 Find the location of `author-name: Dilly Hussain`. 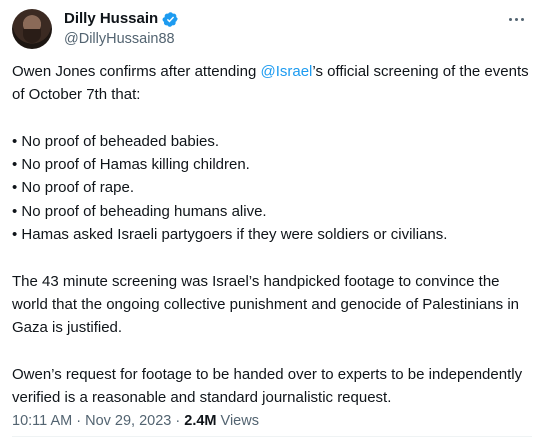

author-name: Dilly Hussain is located at coordinates (111, 19).